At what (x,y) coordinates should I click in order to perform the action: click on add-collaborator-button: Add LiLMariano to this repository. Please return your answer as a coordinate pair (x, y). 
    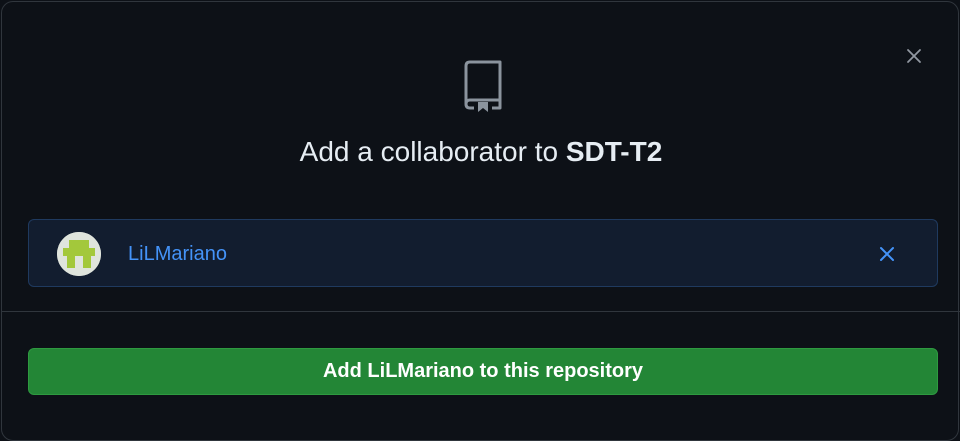
    Looking at the image, I should click on (483, 371).